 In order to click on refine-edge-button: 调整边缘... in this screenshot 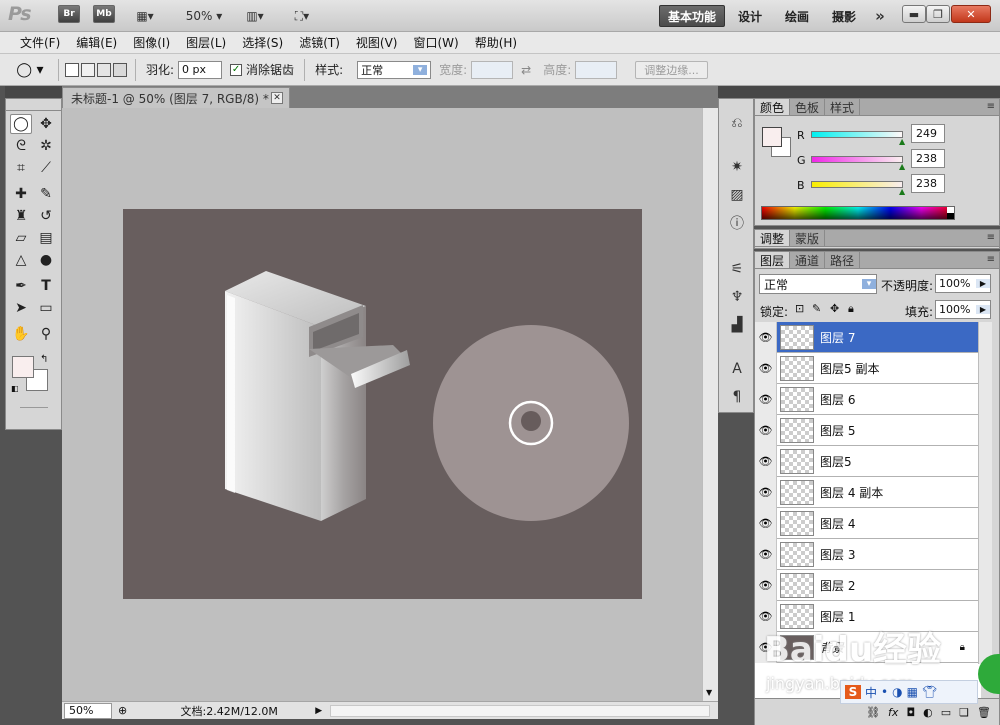, I will do `click(671, 69)`.